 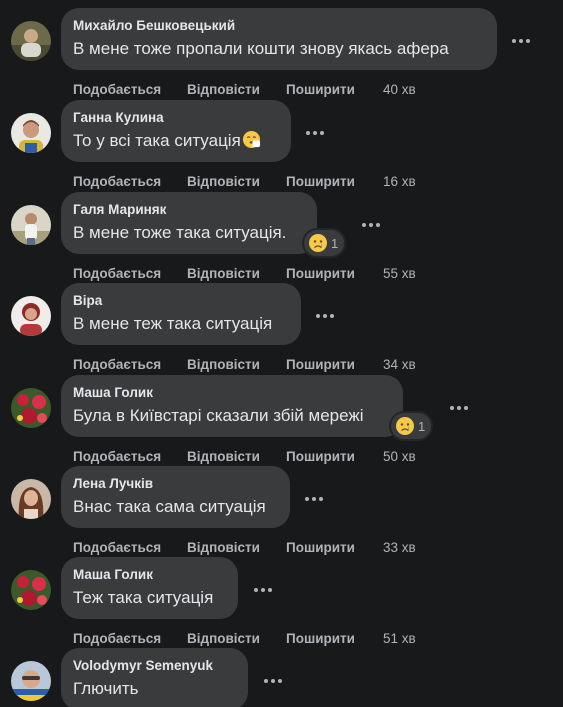 What do you see at coordinates (180, 232) in the screenshot?
I see `comment-text: В мене тоже така ситуація.` at bounding box center [180, 232].